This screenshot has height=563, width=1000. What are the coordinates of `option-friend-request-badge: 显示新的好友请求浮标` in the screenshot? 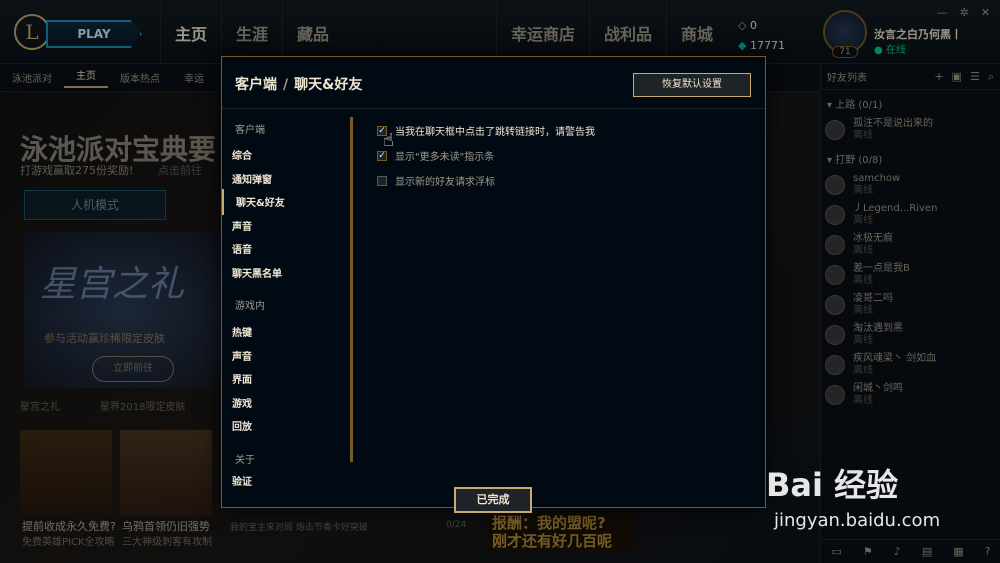 It's located at (436, 180).